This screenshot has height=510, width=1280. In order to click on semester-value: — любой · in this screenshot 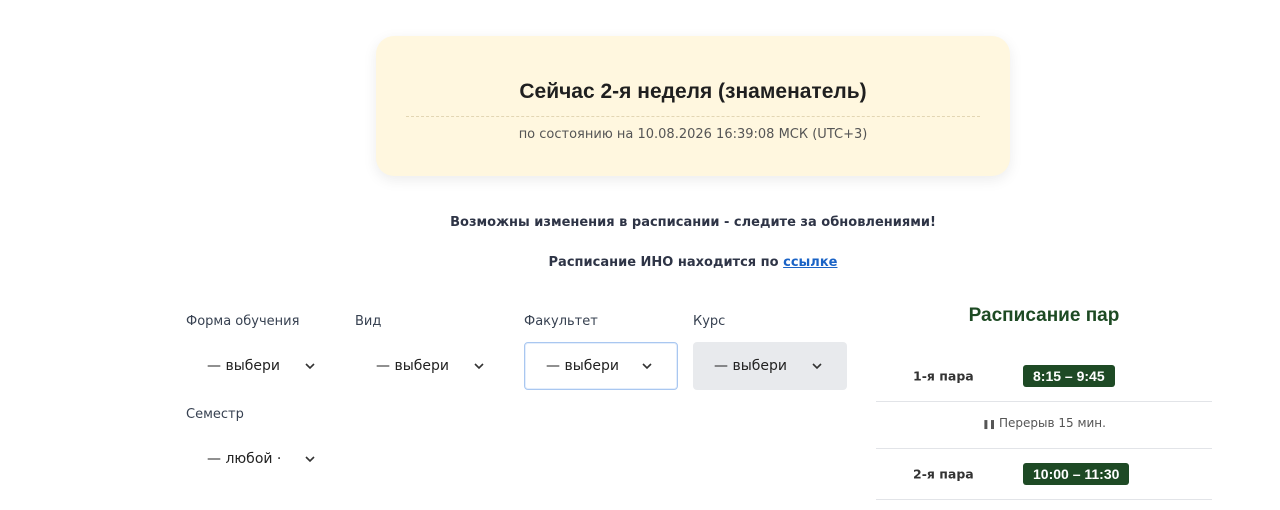, I will do `click(244, 459)`.